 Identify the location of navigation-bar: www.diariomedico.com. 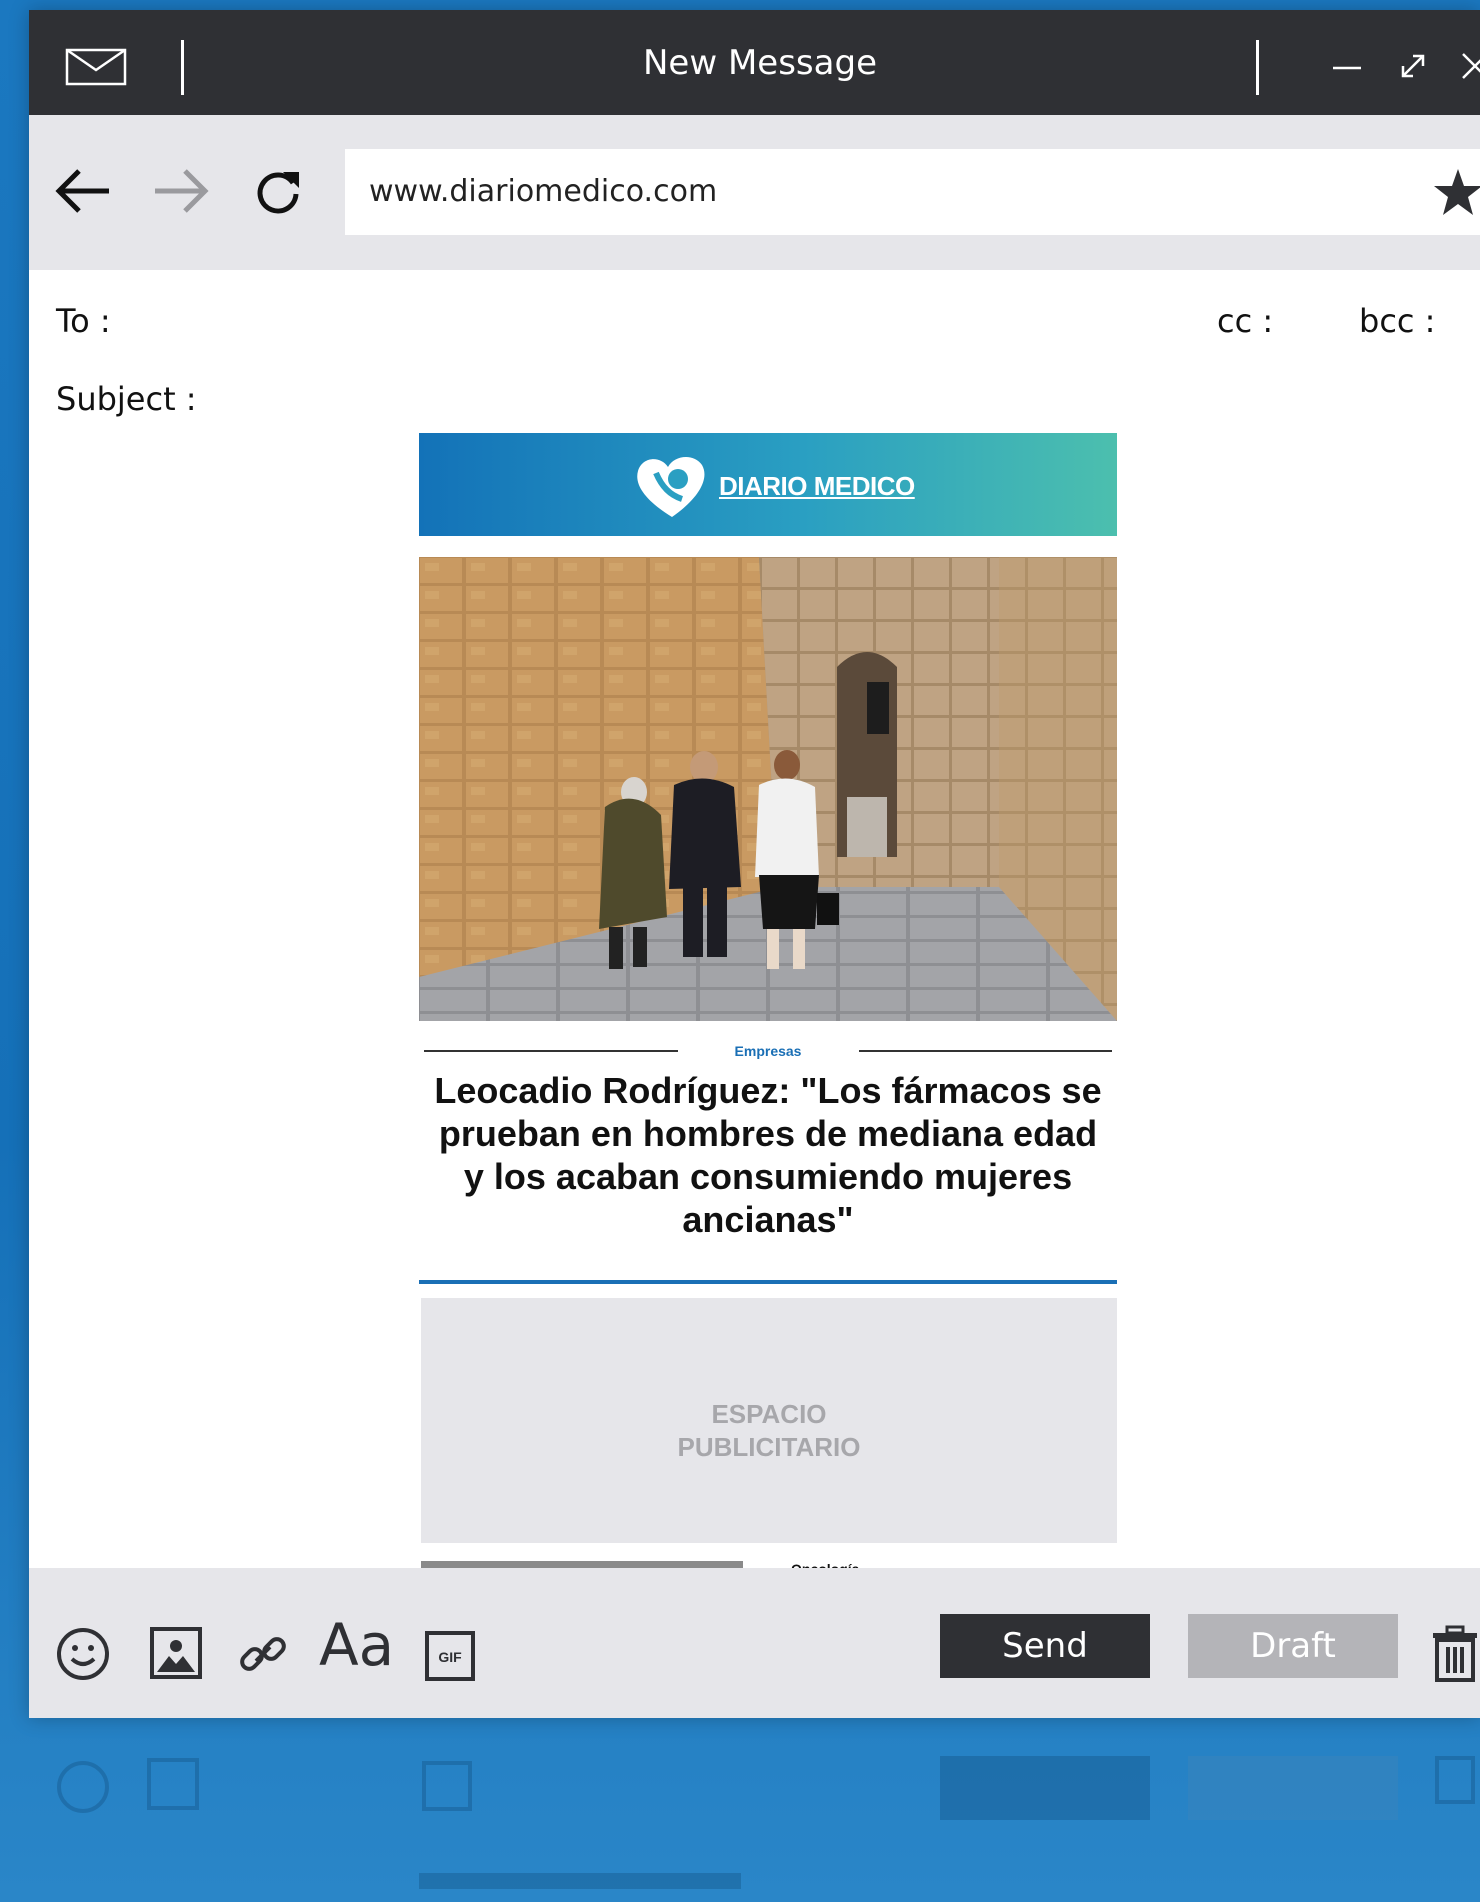
(754, 192).